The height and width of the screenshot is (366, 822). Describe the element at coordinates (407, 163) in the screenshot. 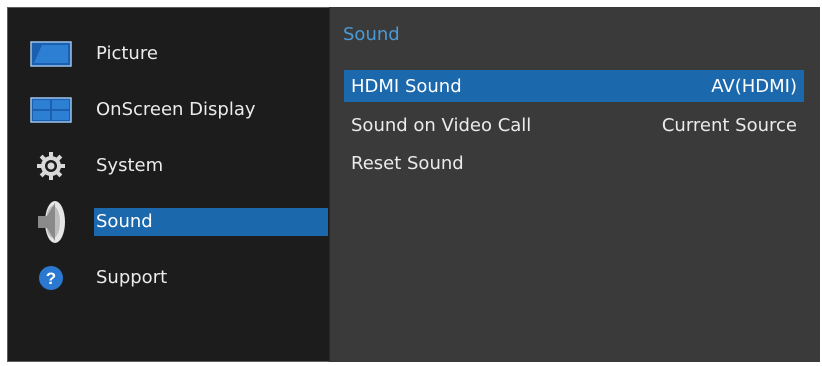

I see `submenu-item-label: Reset Sound` at that location.